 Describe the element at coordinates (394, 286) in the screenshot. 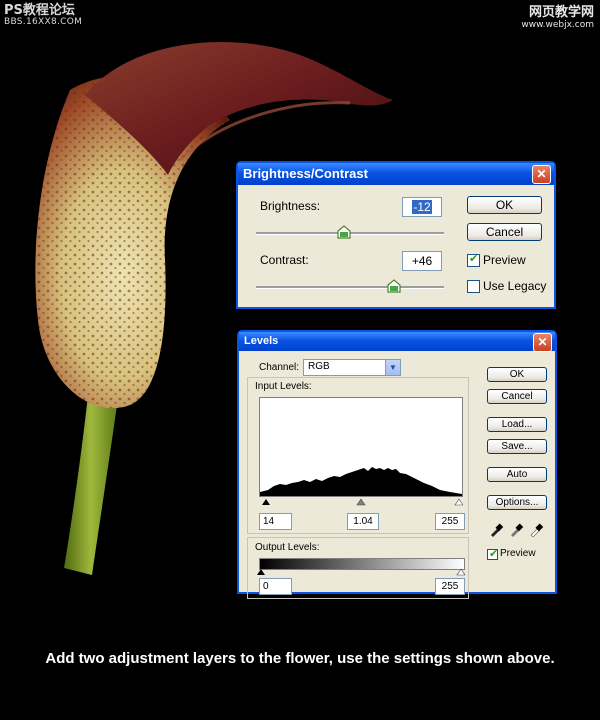

I see `contrast-slider-thumb` at that location.